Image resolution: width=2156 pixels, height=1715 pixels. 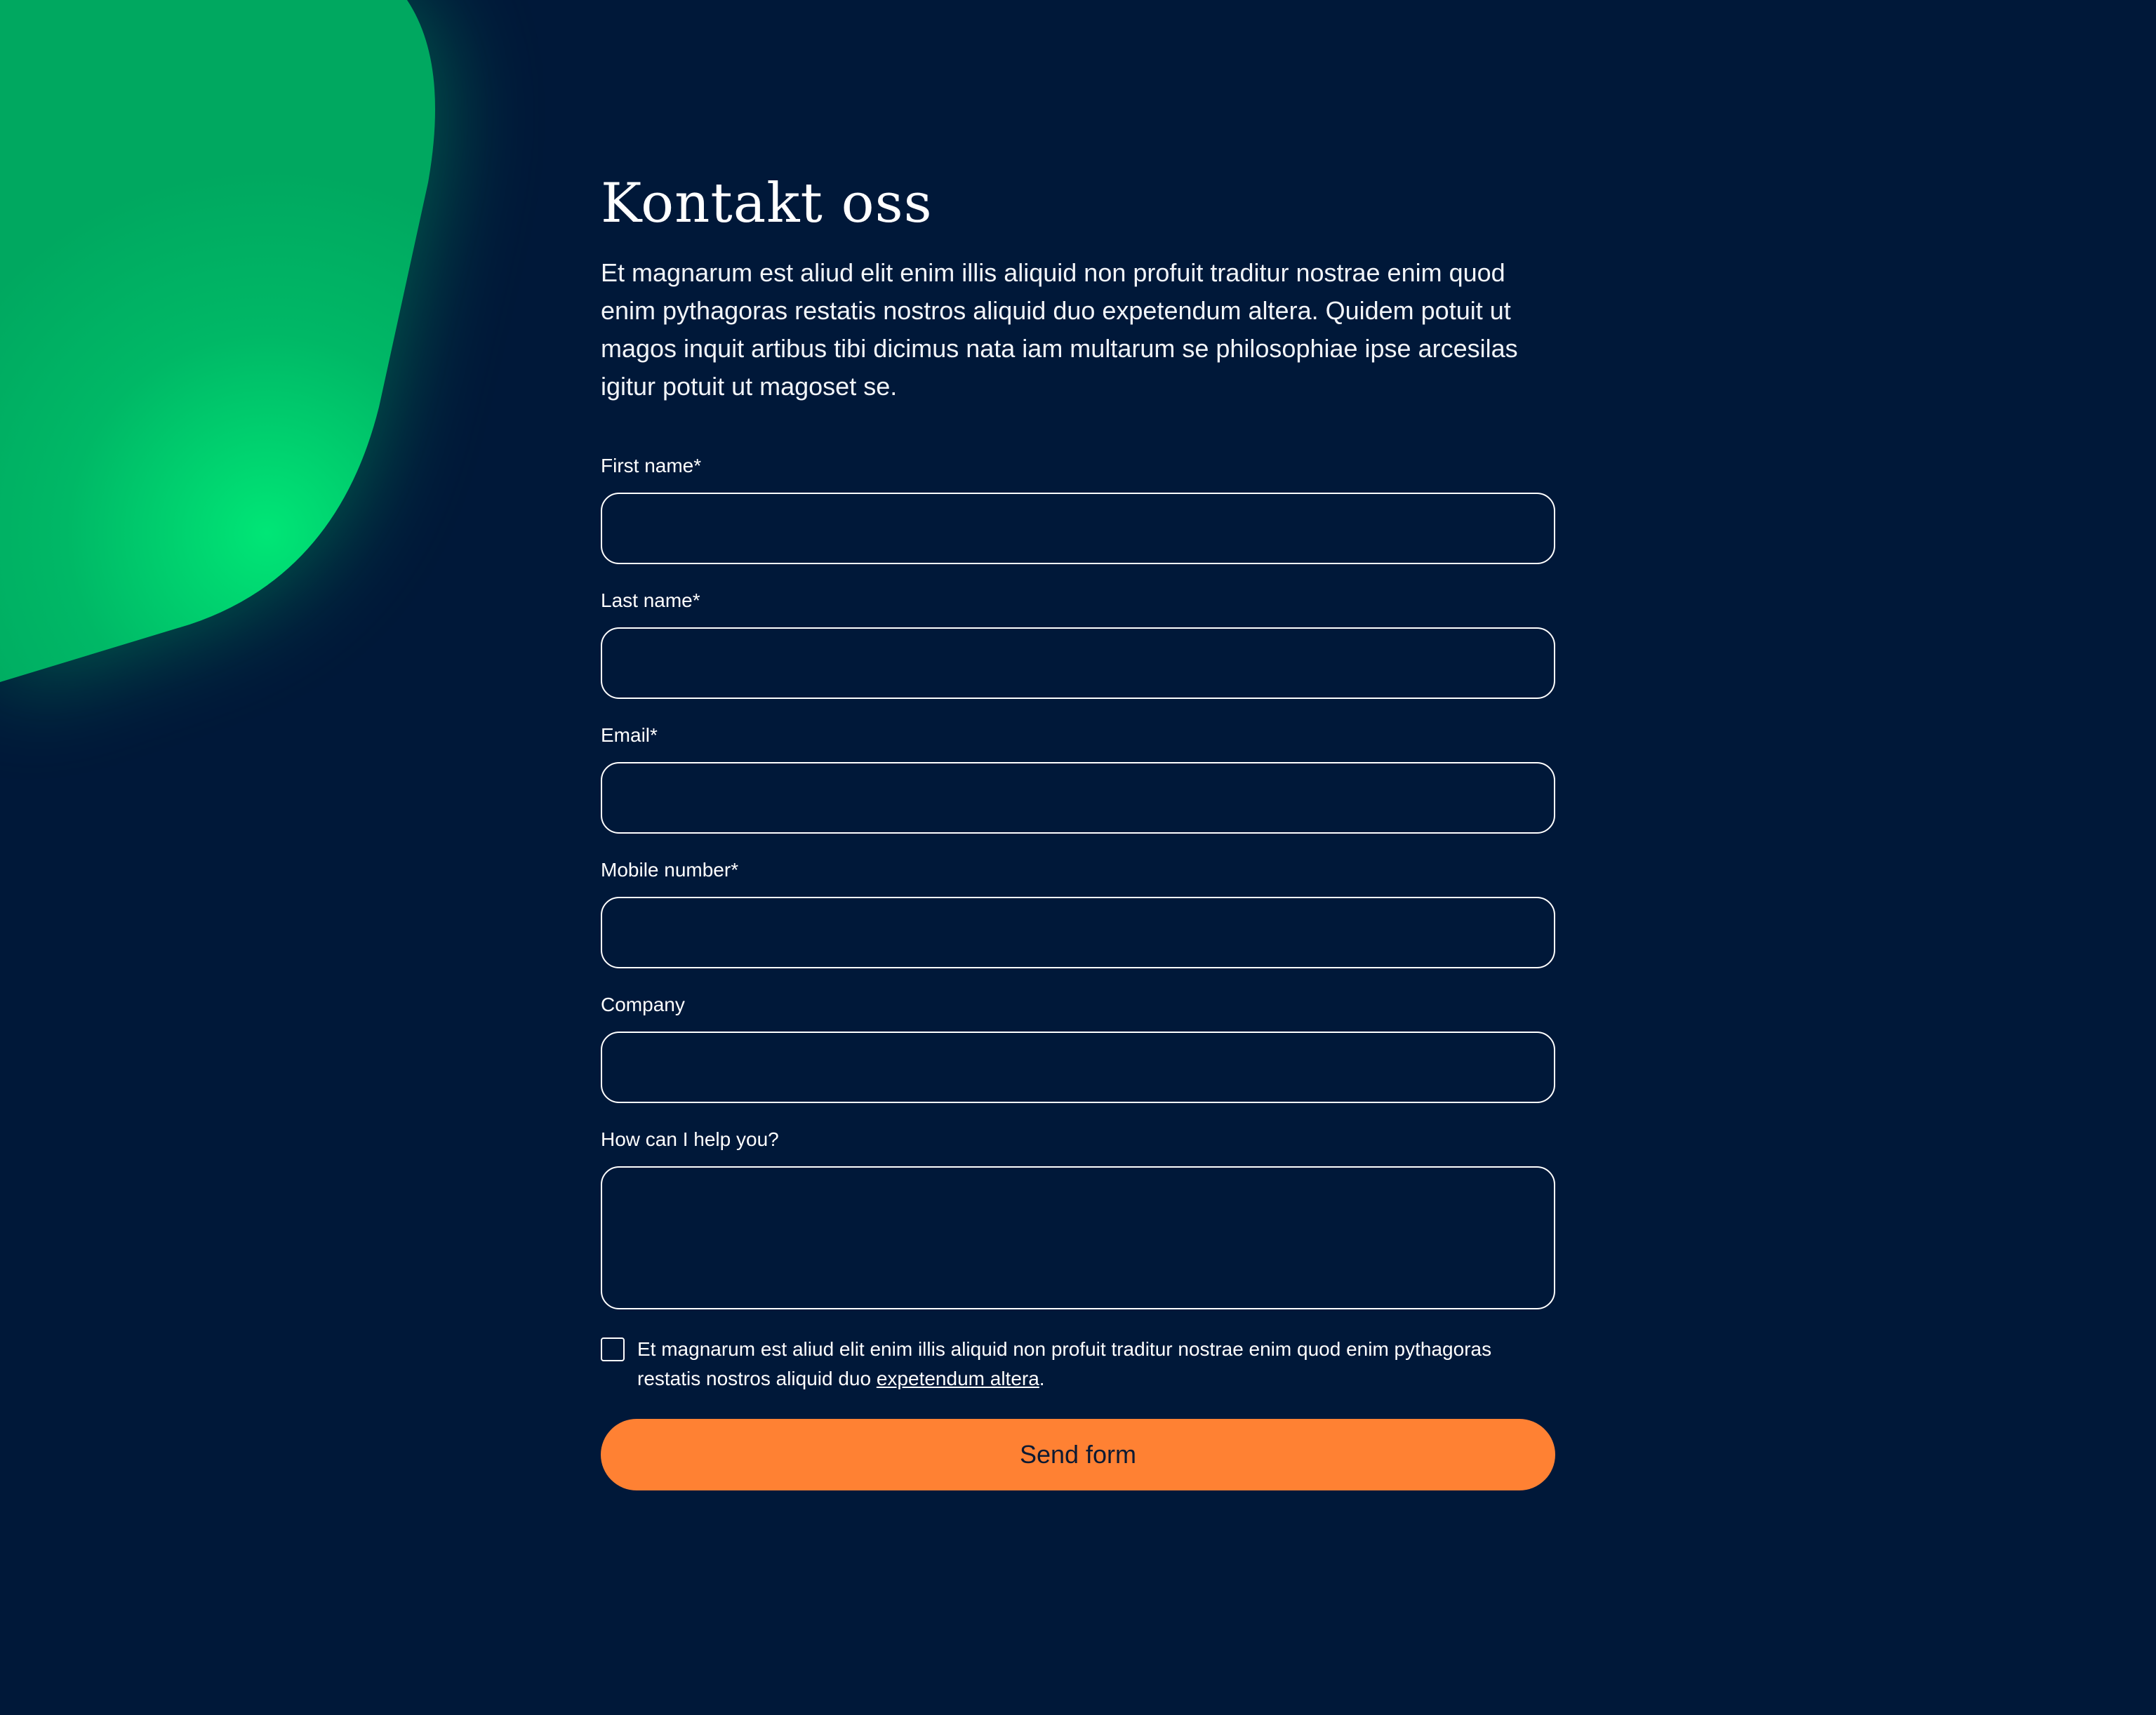 I want to click on page-title: Kontakt oss, so click(x=767, y=203).